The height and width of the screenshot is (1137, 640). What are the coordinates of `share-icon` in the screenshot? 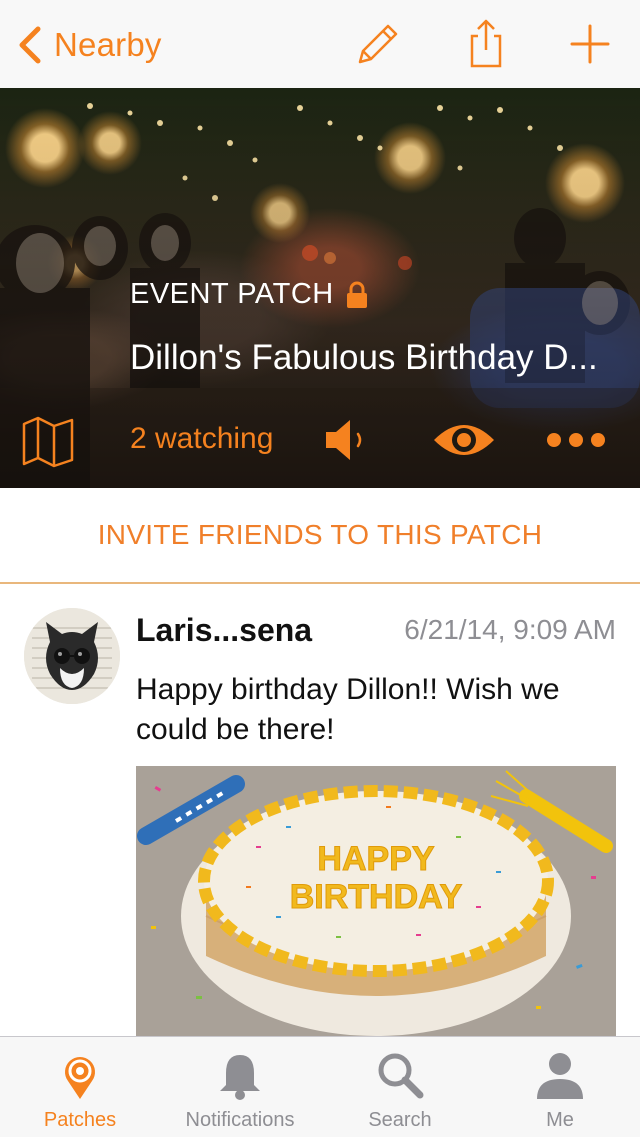 It's located at (486, 43).